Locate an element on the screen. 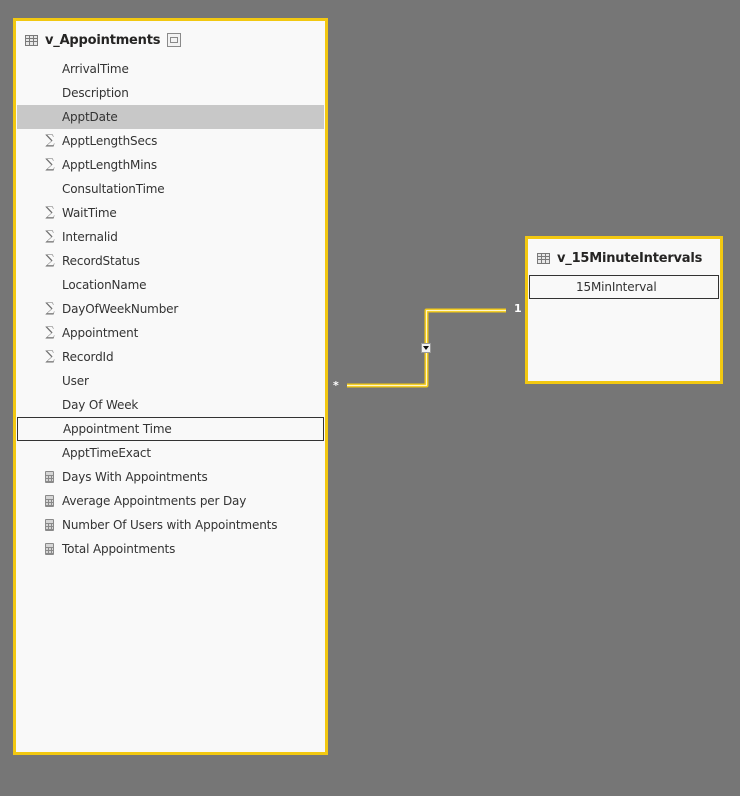 The height and width of the screenshot is (796, 740). field-row: User is located at coordinates (170, 381).